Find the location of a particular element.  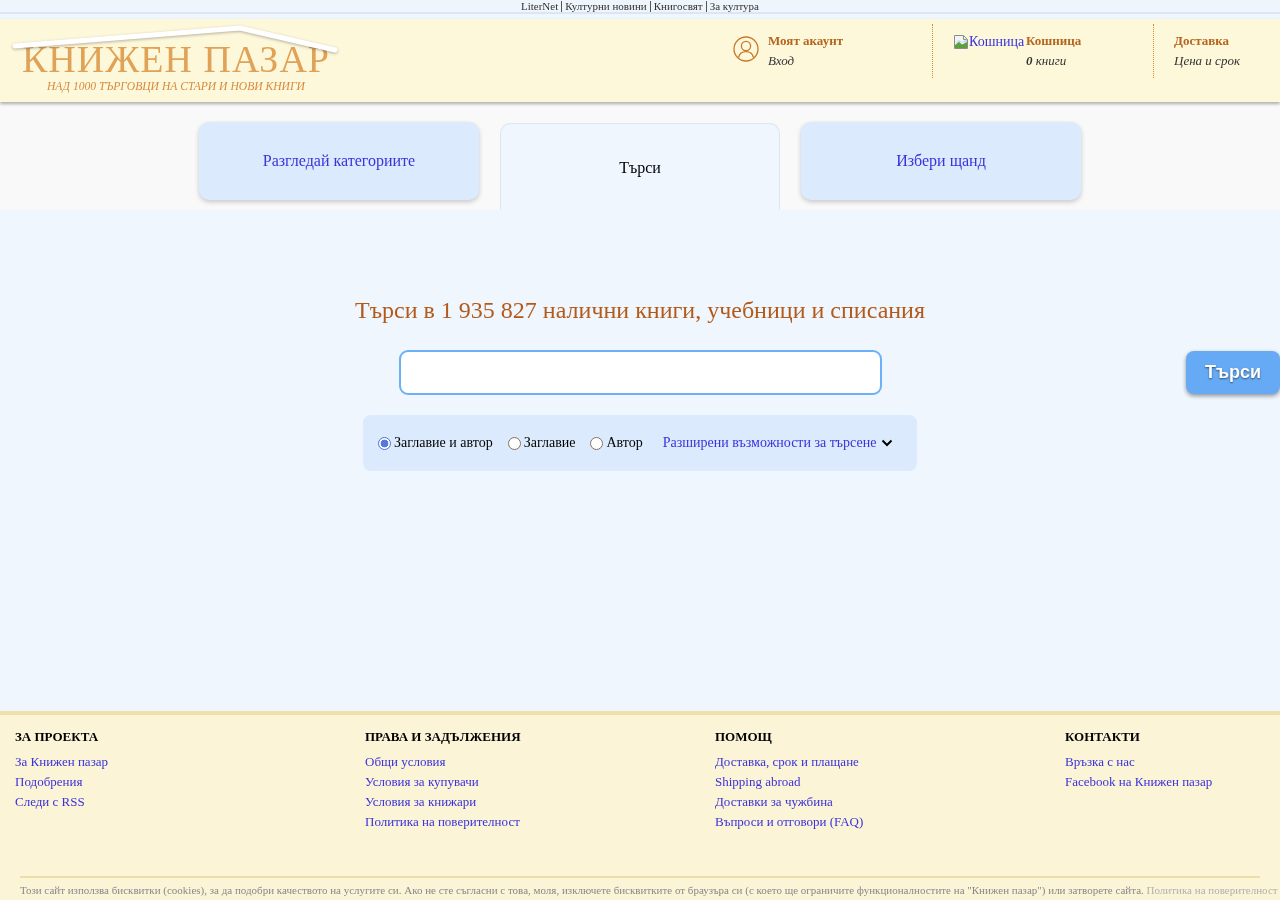

footer-link: Следи с RSS is located at coordinates (50, 802).